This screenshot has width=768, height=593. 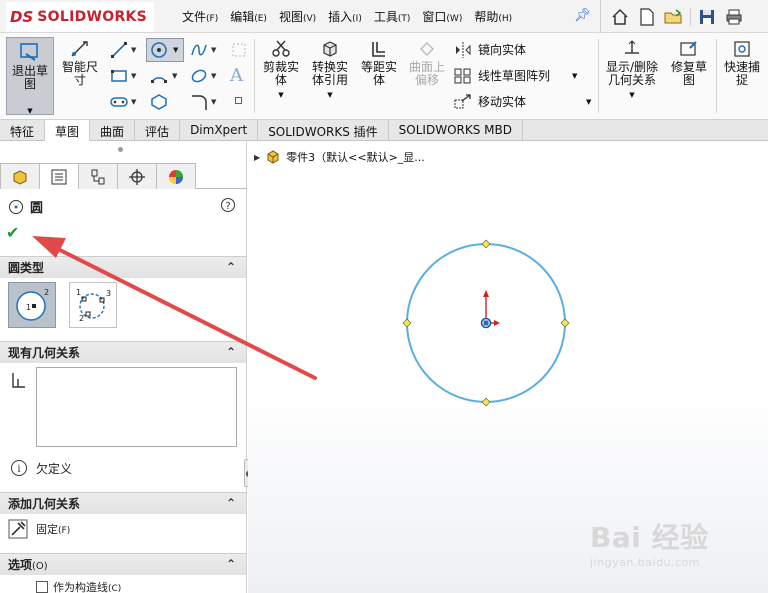 I want to click on linear-pattern-label: 线性草图阵列, so click(x=514, y=76).